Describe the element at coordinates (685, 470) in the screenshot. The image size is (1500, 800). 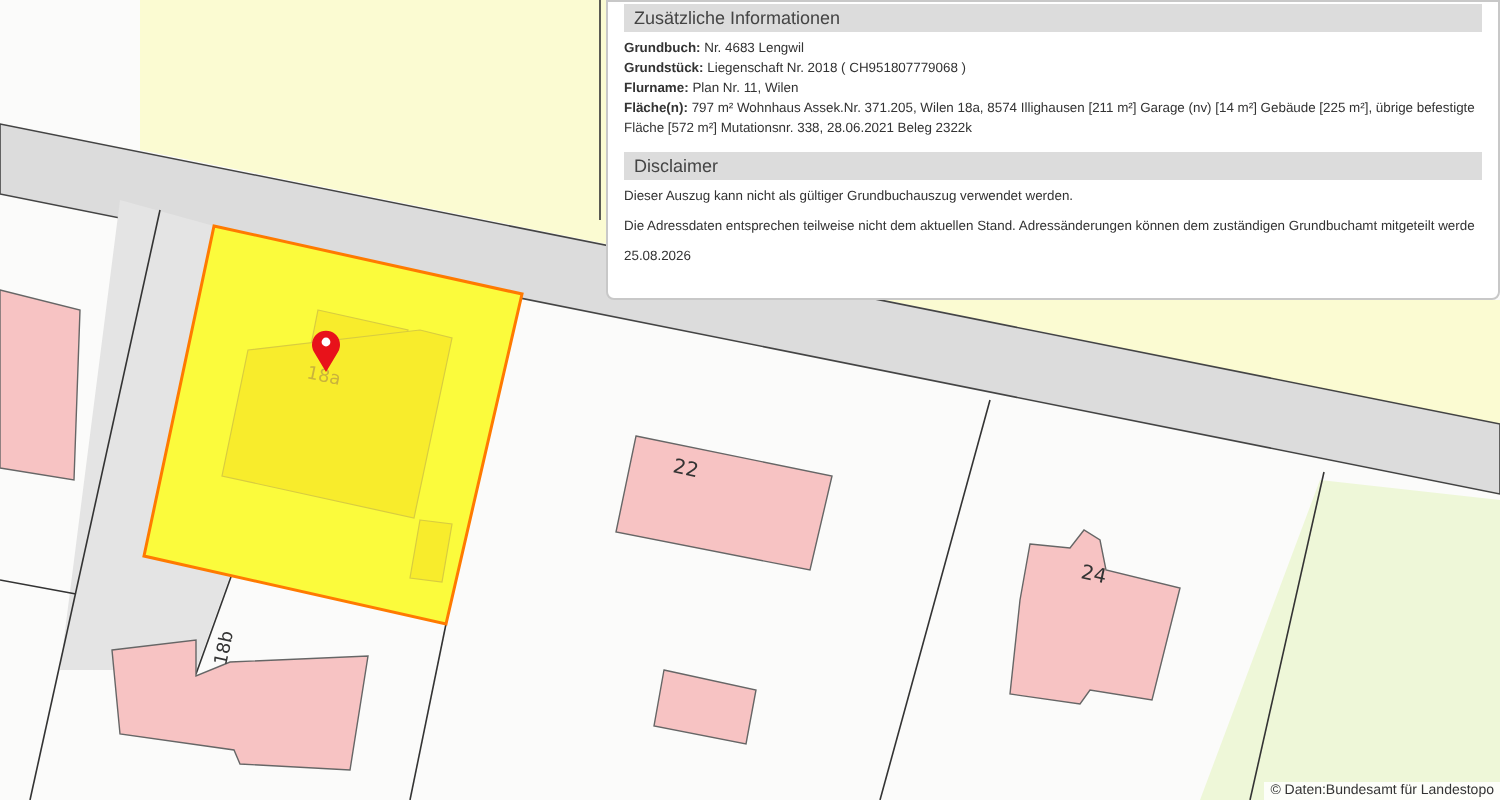
I see `house-number: 22` at that location.